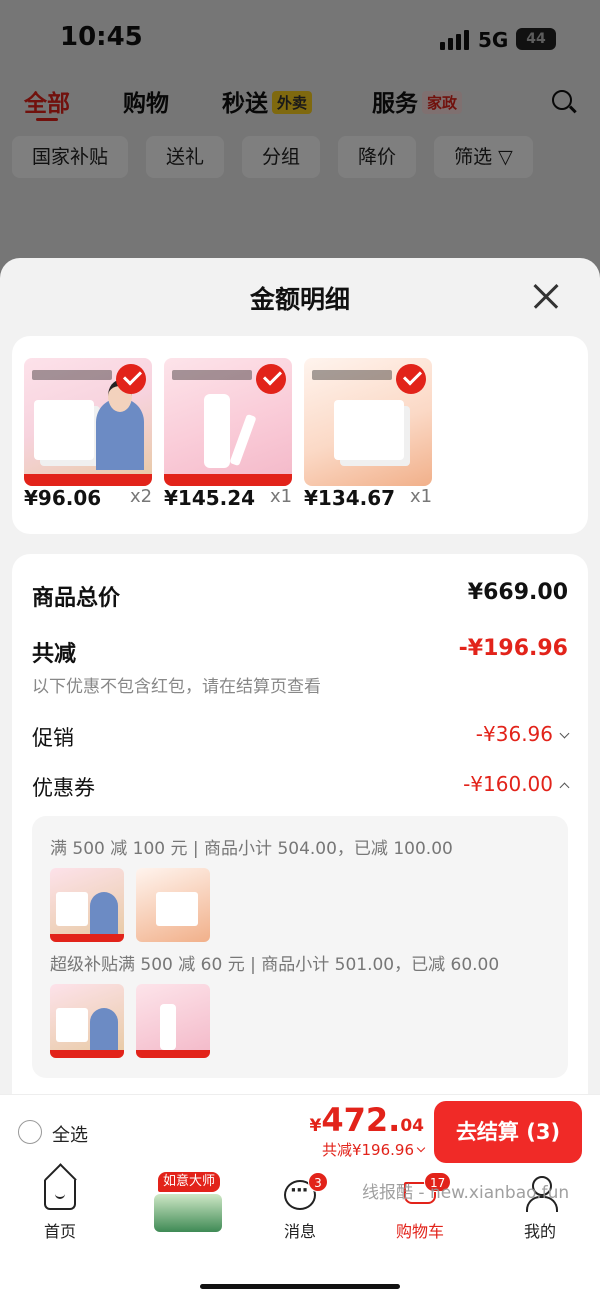 Image resolution: width=600 pixels, height=1298 pixels. I want to click on total-integer: 472., so click(361, 1120).